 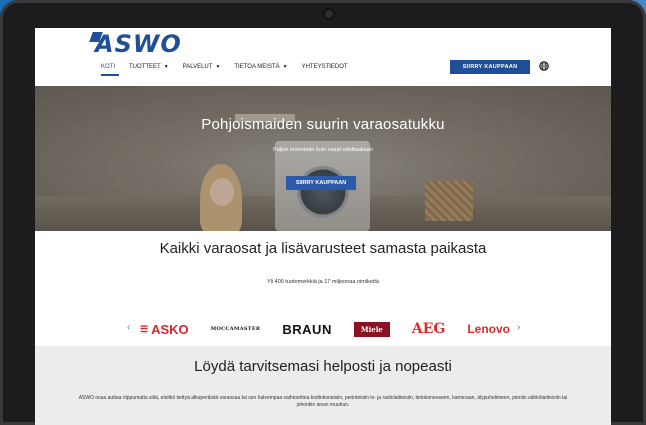 I want to click on brand-logo-asko: ☰ ASKO, so click(x=164, y=329).